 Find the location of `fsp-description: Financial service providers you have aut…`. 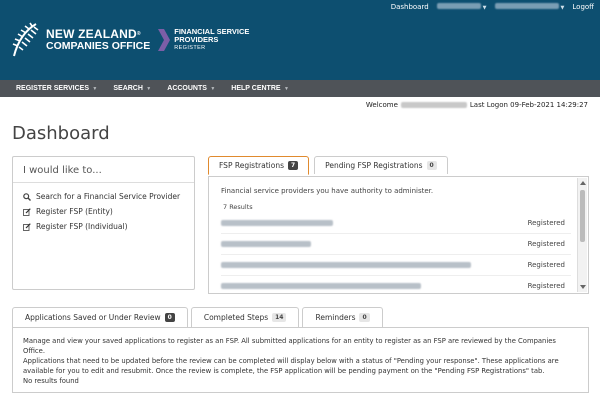

fsp-description: Financial service providers you have aut… is located at coordinates (327, 191).